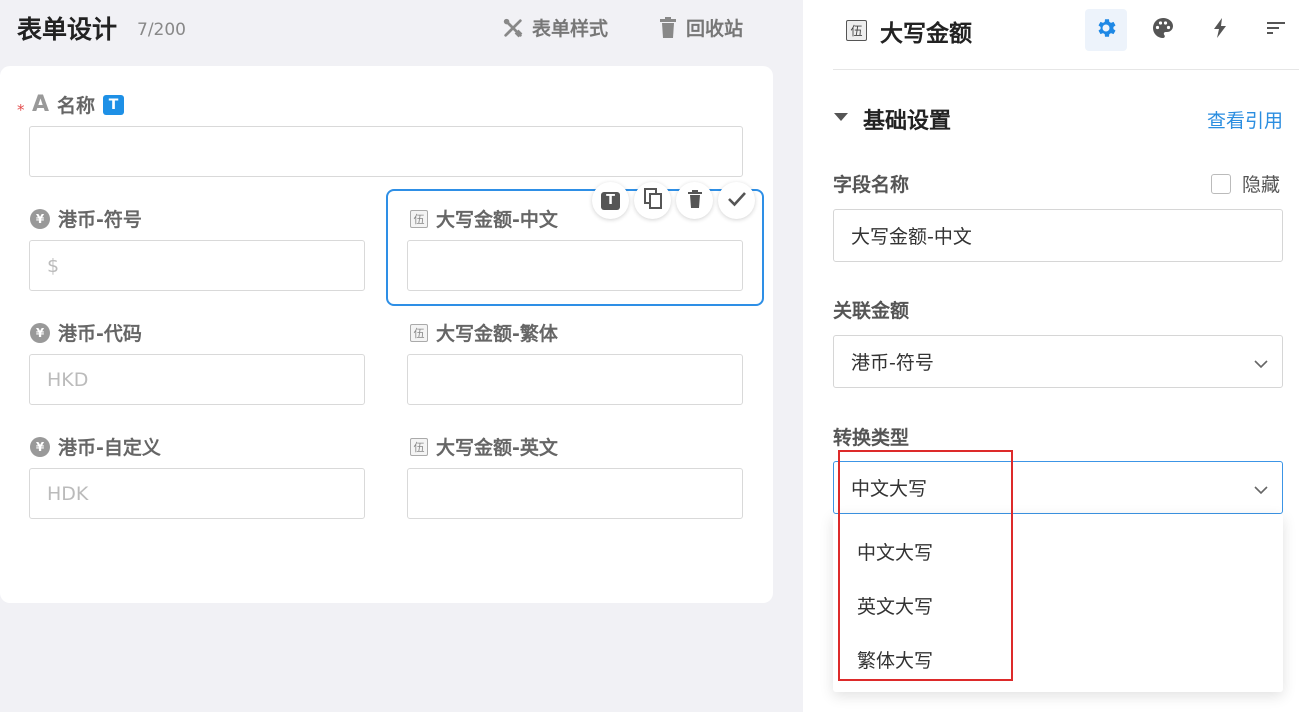  Describe the element at coordinates (100, 220) in the screenshot. I see `field-label-text: 港币-符号` at that location.